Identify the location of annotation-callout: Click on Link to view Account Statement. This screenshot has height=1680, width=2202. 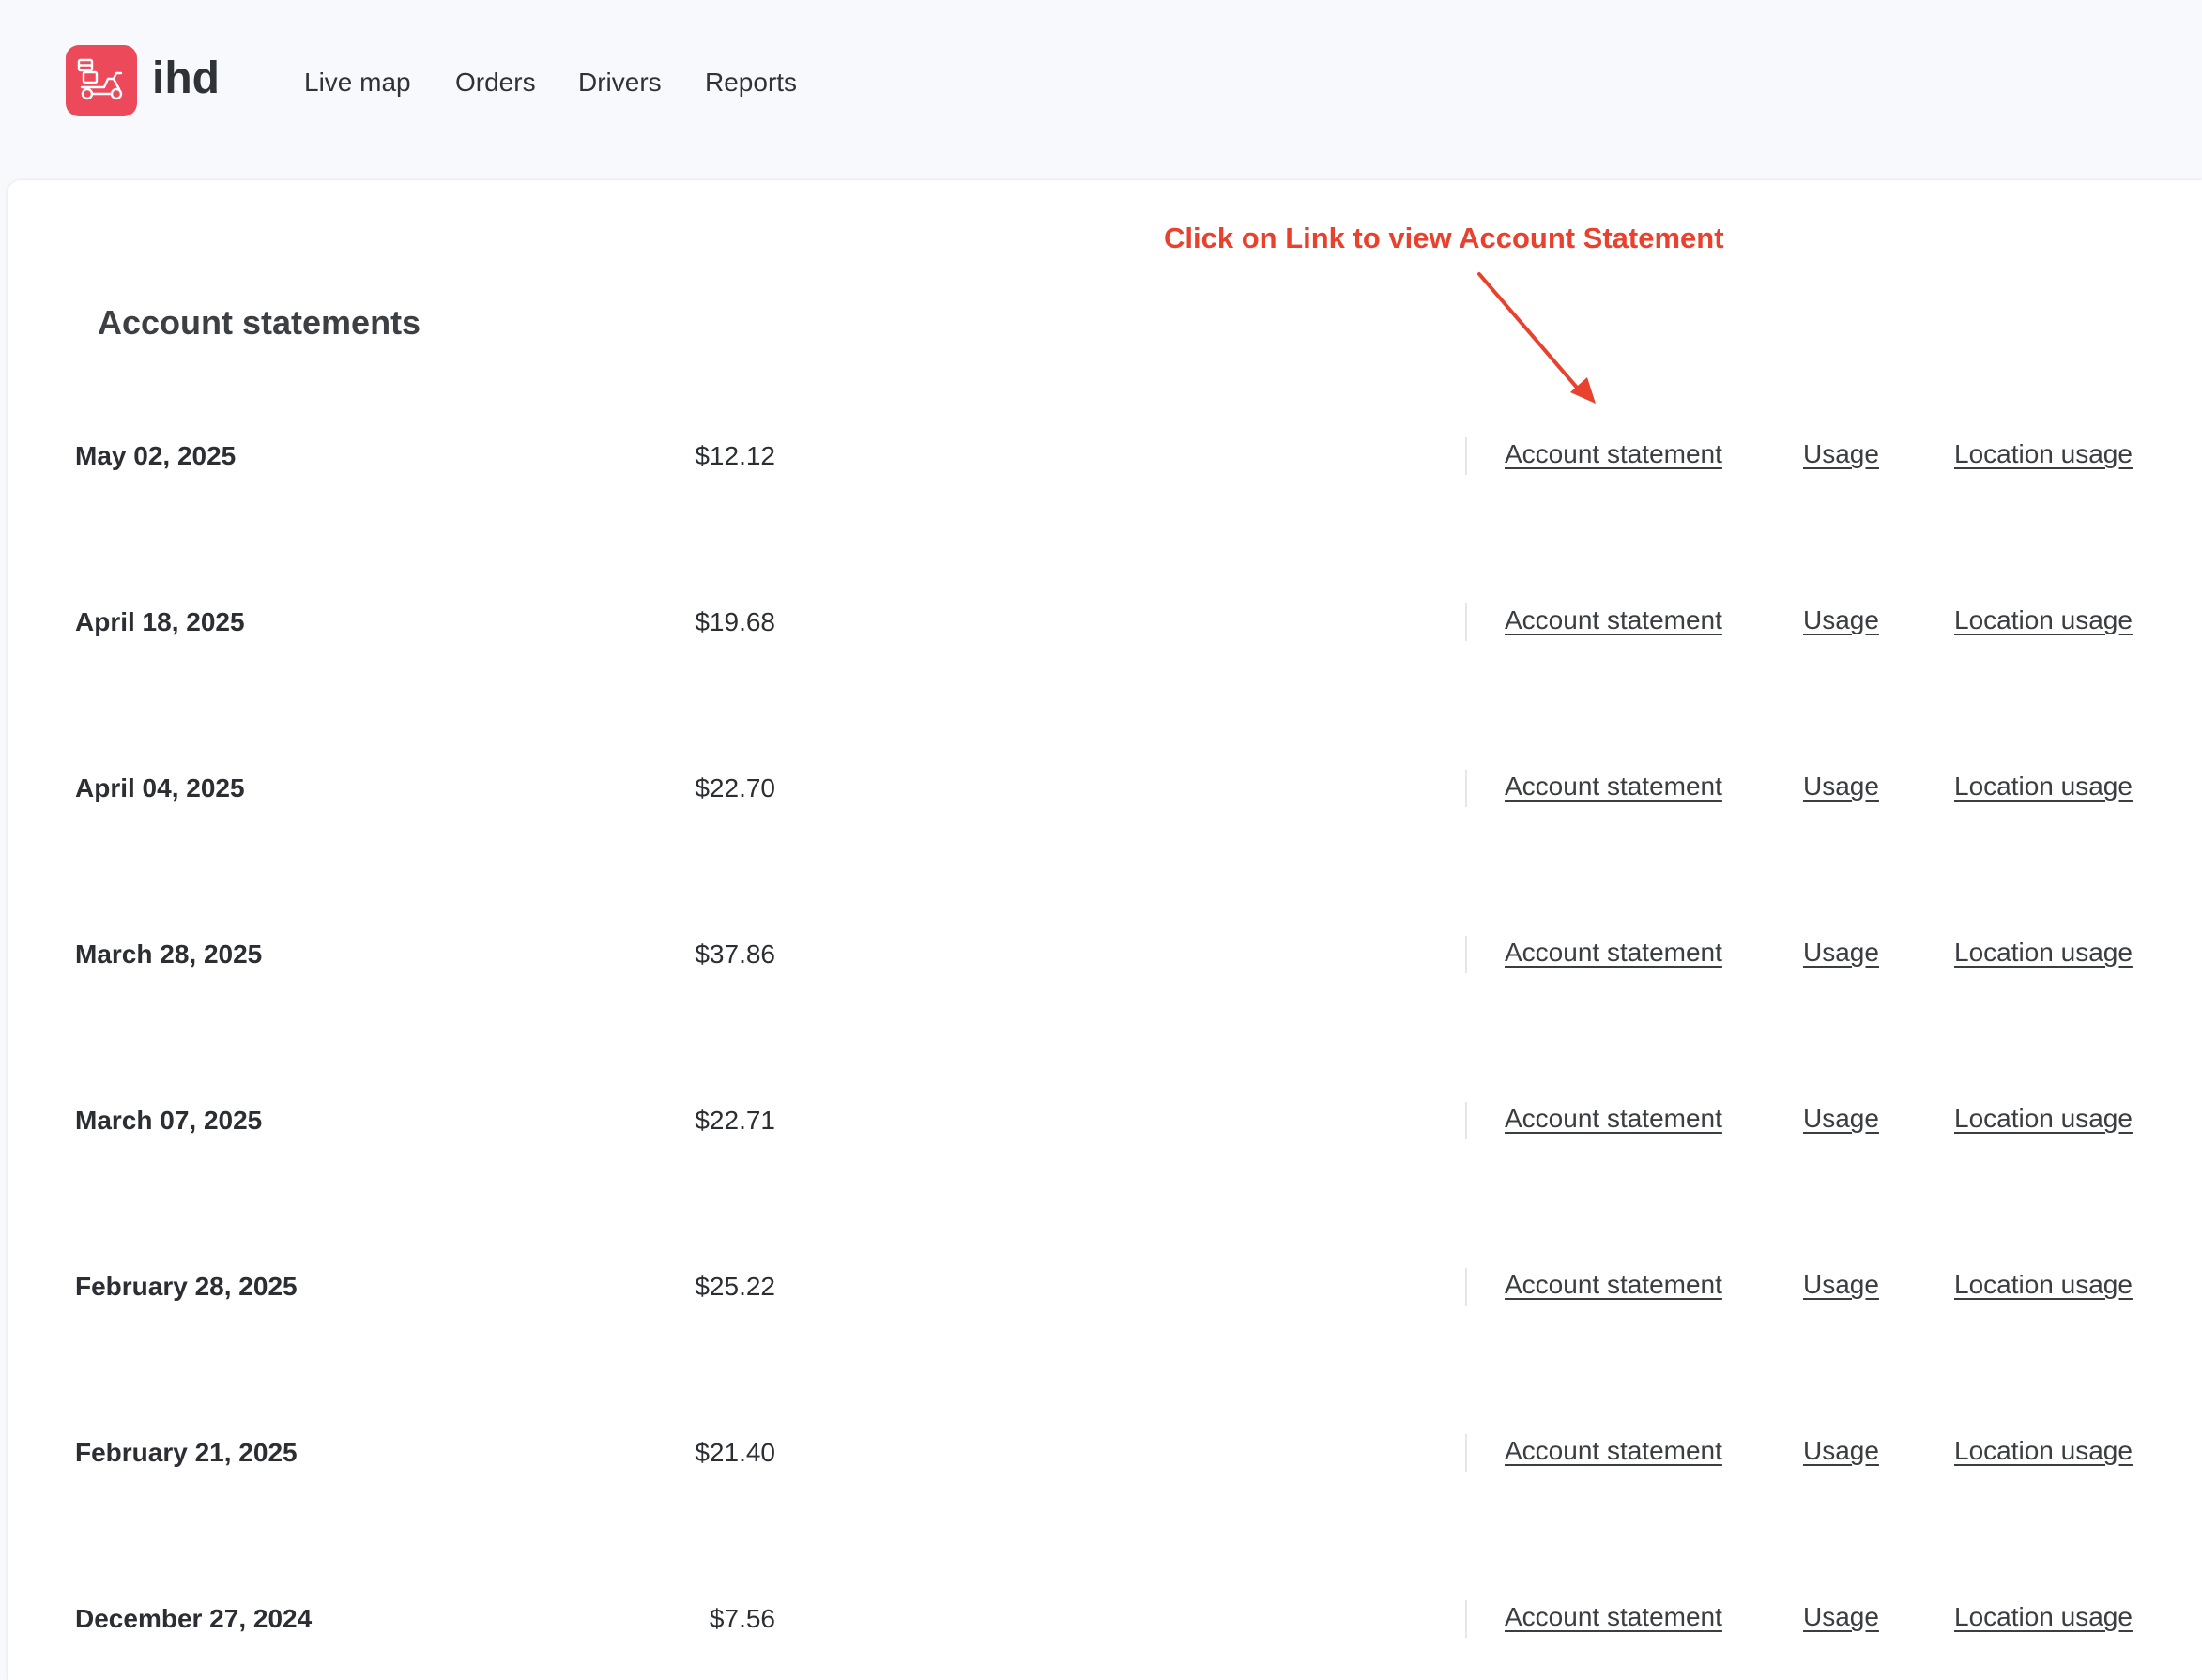
(1444, 237).